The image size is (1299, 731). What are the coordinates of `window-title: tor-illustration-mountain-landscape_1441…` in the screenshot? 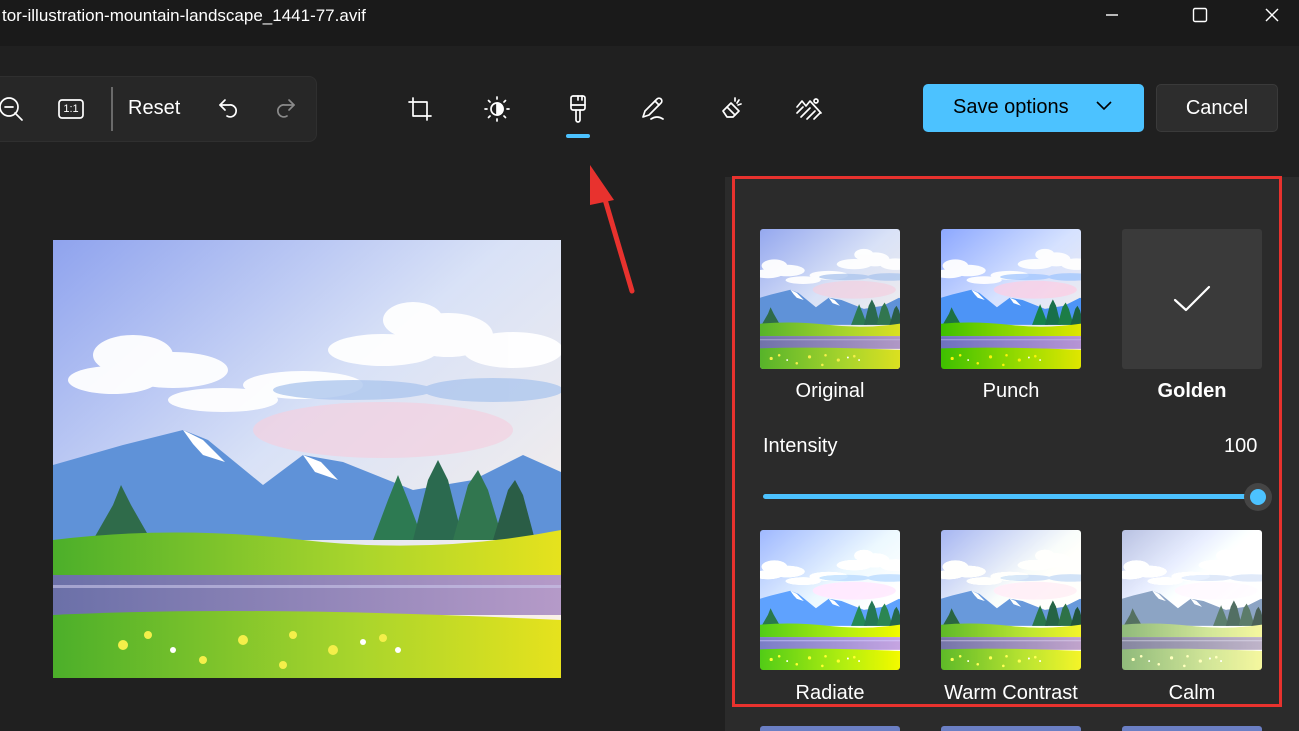 It's located at (184, 15).